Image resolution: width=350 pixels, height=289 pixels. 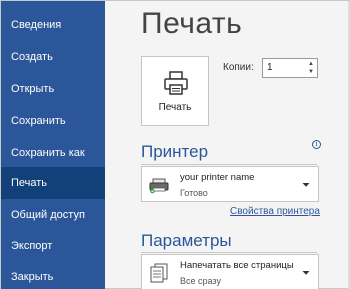 What do you see at coordinates (237, 265) in the screenshot?
I see `print-range-value: Напечатать все страницы` at bounding box center [237, 265].